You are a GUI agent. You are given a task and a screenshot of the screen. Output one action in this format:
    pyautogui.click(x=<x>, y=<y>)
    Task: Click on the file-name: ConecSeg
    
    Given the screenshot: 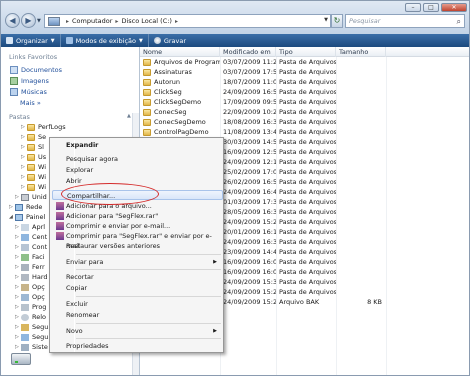 What is the action you would take?
    pyautogui.click(x=170, y=112)
    